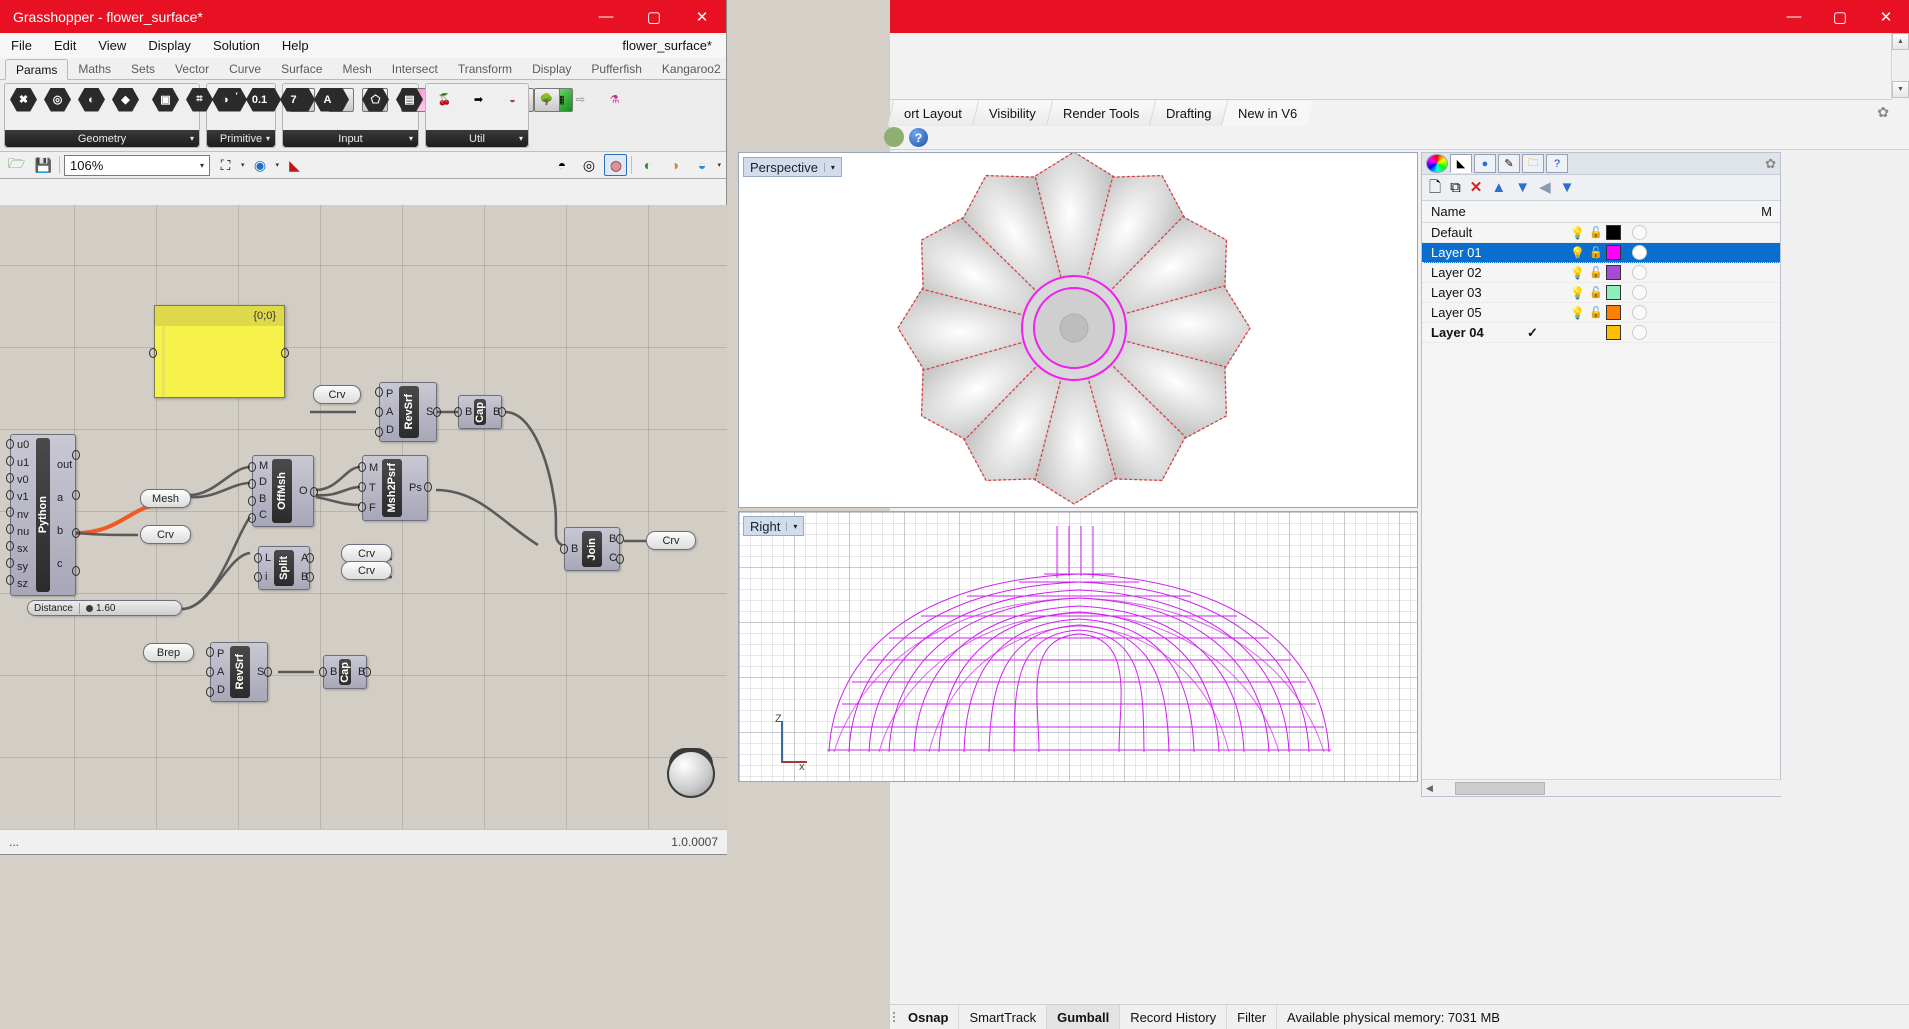 This screenshot has height=1029, width=1909. What do you see at coordinates (1078, 330) in the screenshot?
I see `viewport-perspective: Perspective ▾` at bounding box center [1078, 330].